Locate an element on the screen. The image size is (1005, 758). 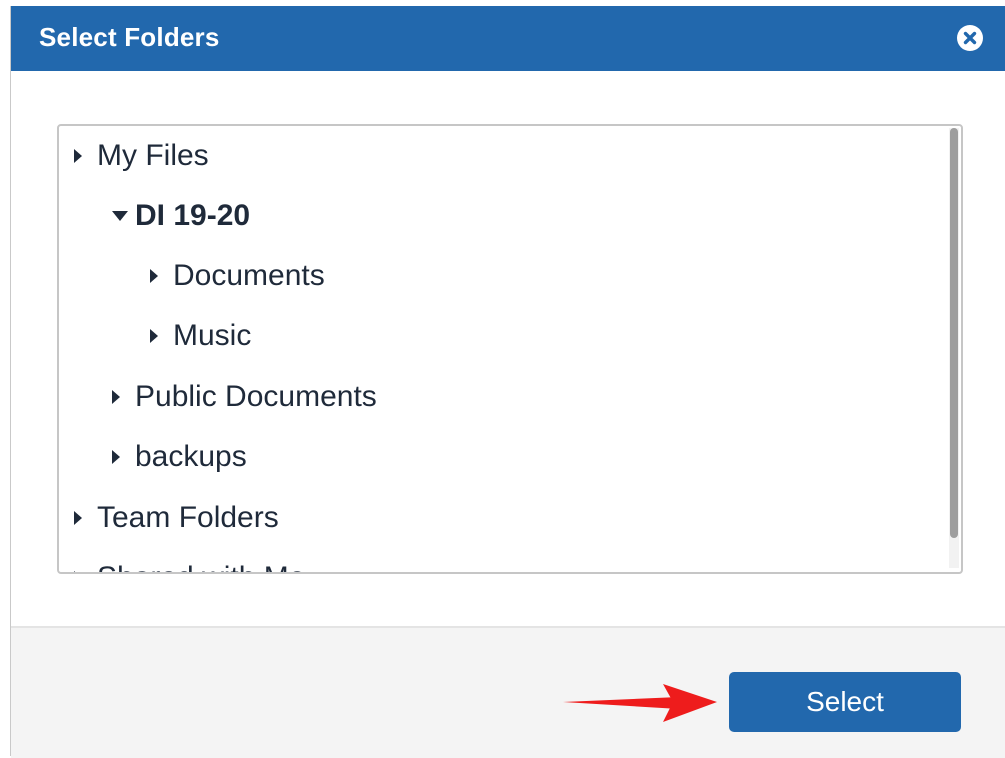
caret-down-icon is located at coordinates (120, 216).